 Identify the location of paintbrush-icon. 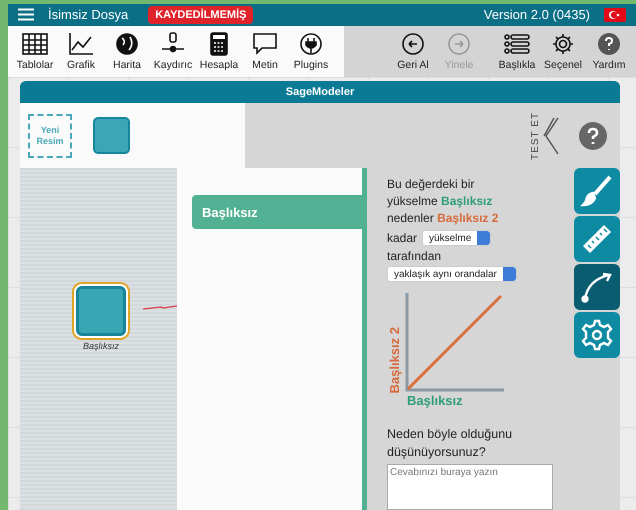
(597, 191).